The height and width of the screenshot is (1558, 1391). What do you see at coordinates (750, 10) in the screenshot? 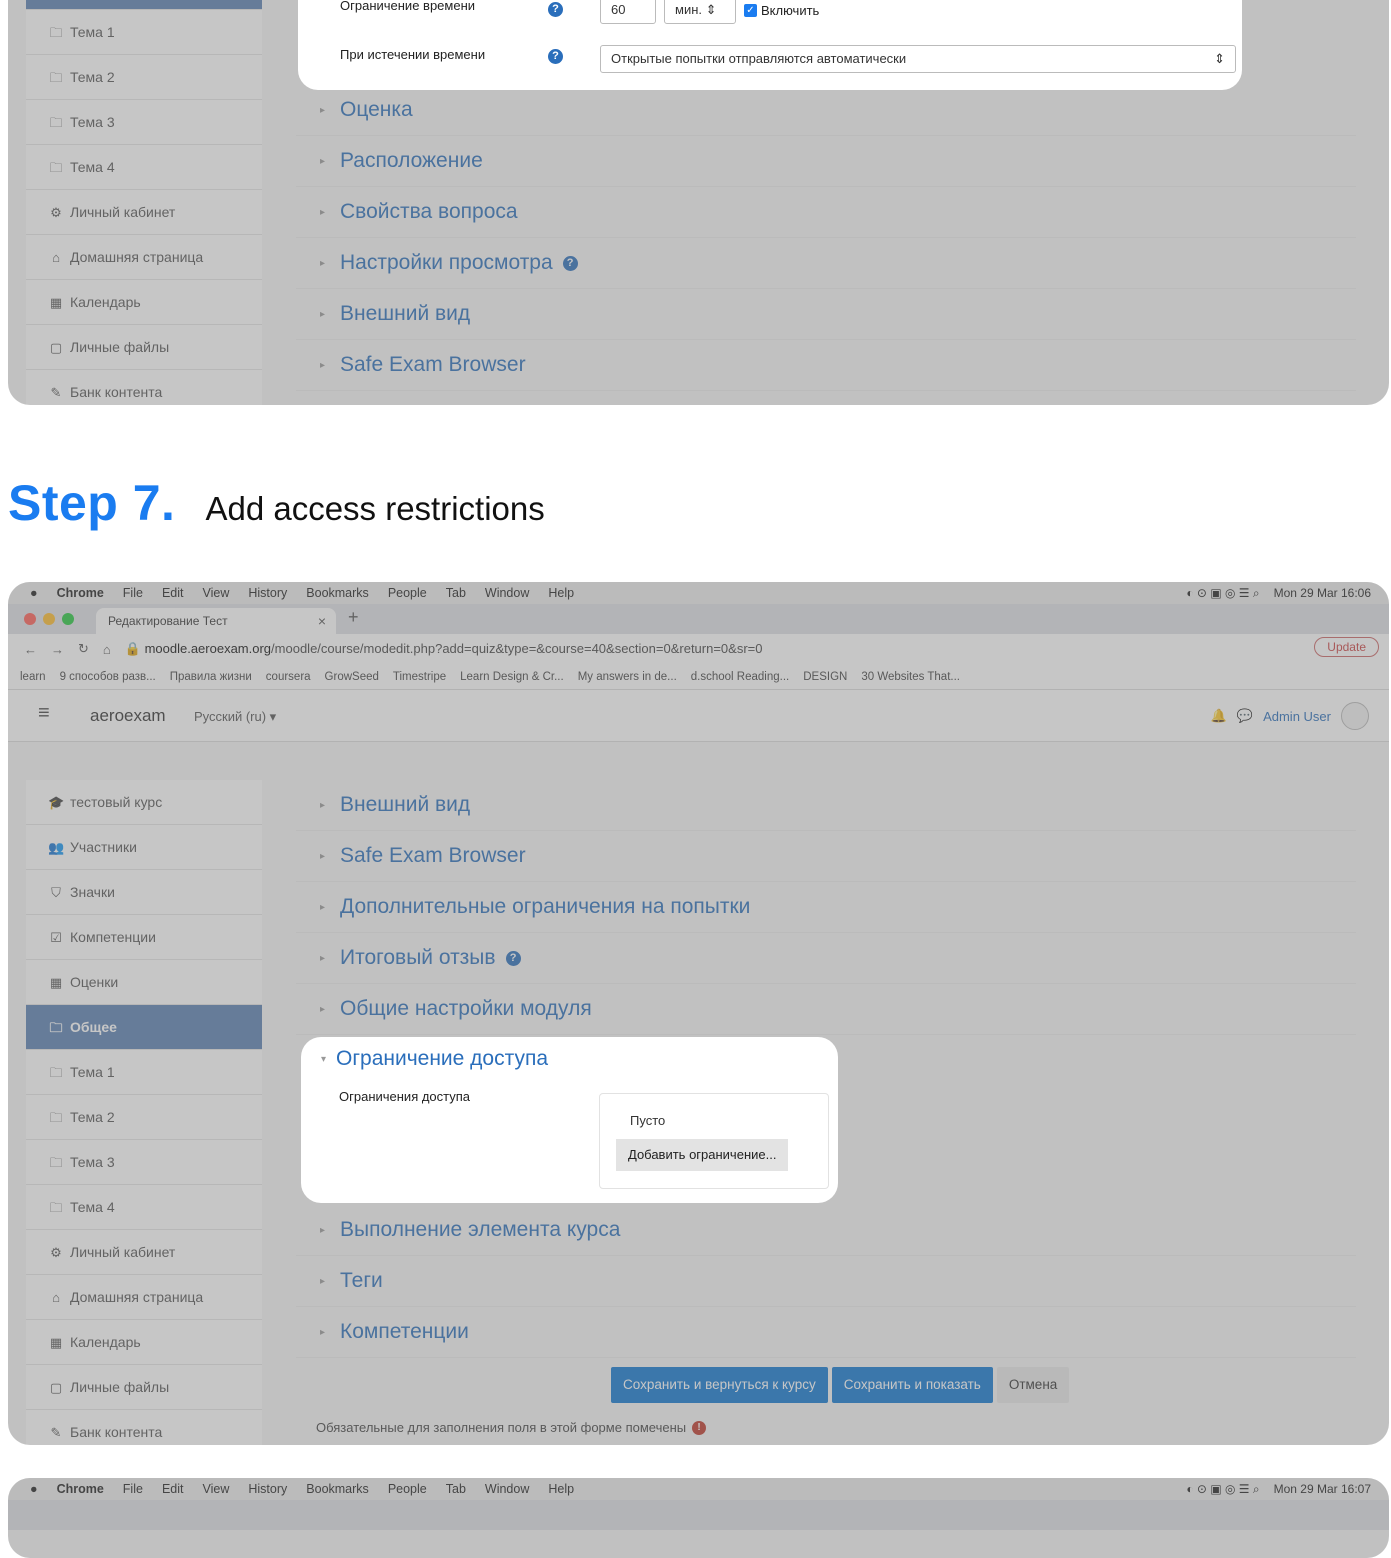
I see `enable-checkbox: ✓` at bounding box center [750, 10].